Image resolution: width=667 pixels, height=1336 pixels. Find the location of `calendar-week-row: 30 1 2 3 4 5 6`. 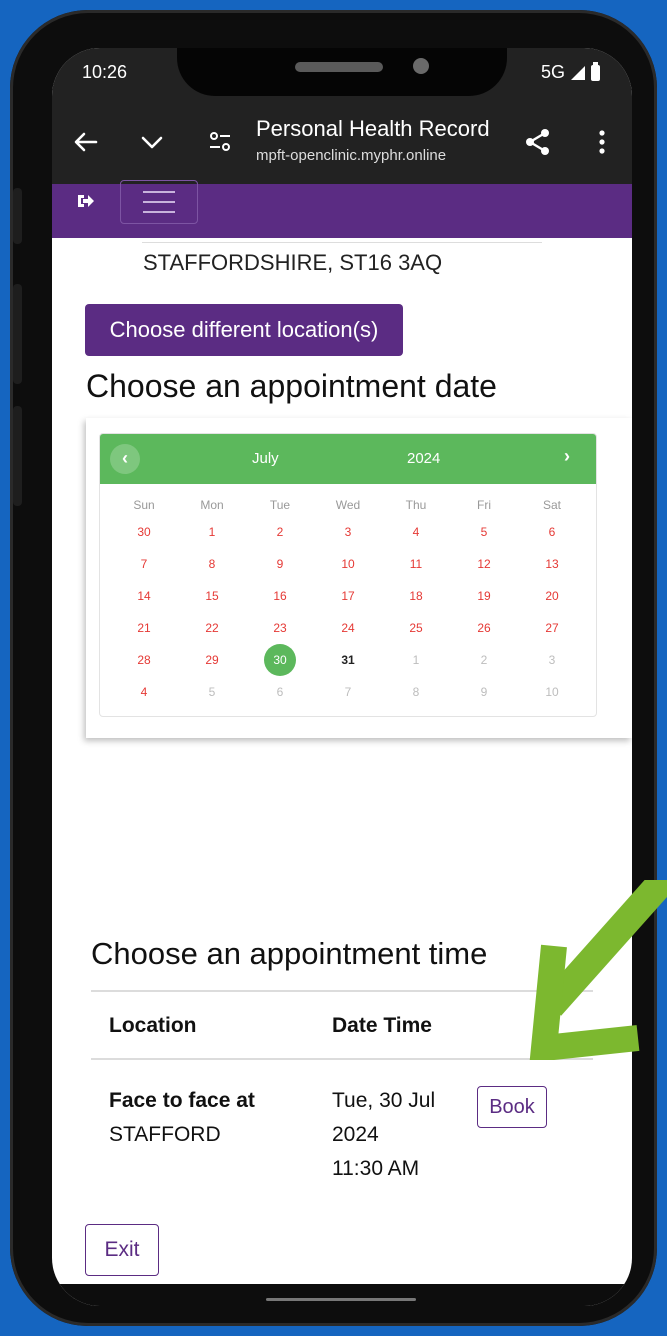

calendar-week-row: 30 1 2 3 4 5 6 is located at coordinates (348, 532).